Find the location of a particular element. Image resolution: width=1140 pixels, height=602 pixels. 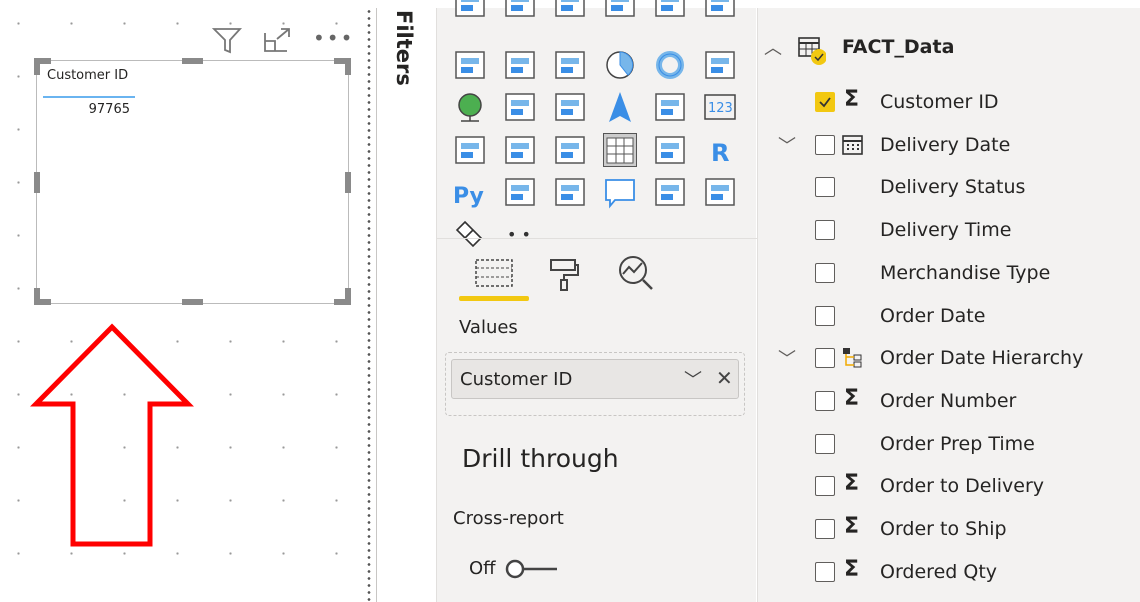

azure-map-icon is located at coordinates (620, 107).